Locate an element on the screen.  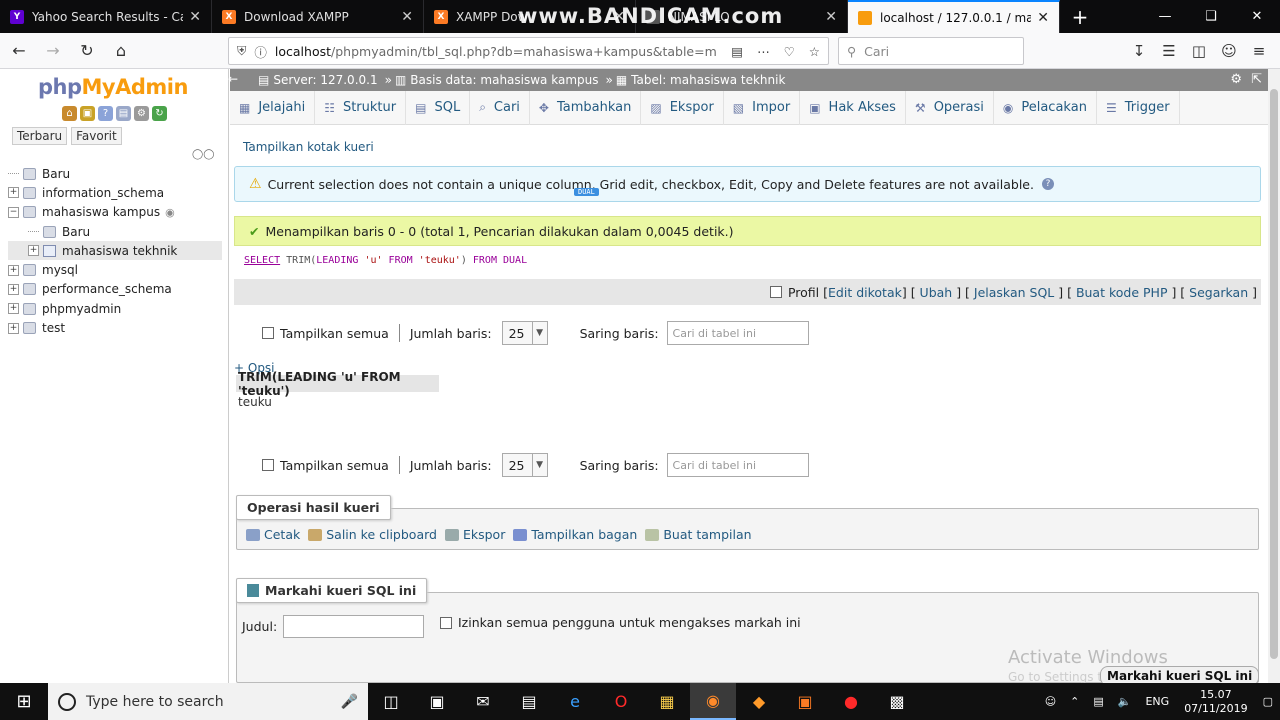
store-icon: ▣ is located at coordinates (437, 701).